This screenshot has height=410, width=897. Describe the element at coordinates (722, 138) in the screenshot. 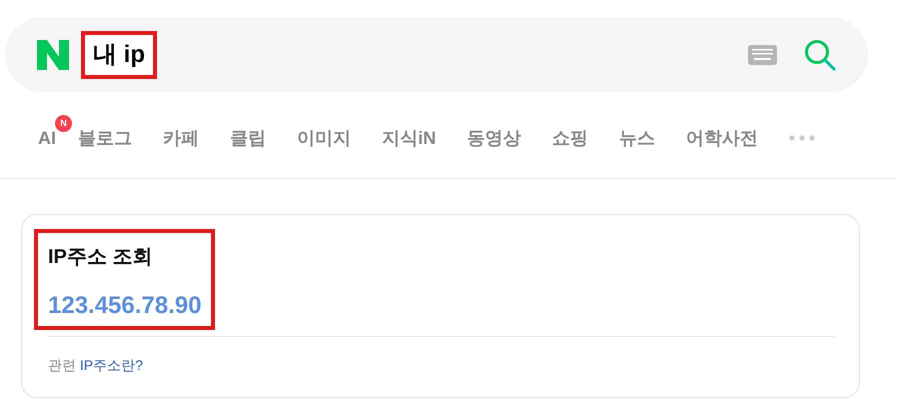

I see `search-tab: 어학사전` at that location.